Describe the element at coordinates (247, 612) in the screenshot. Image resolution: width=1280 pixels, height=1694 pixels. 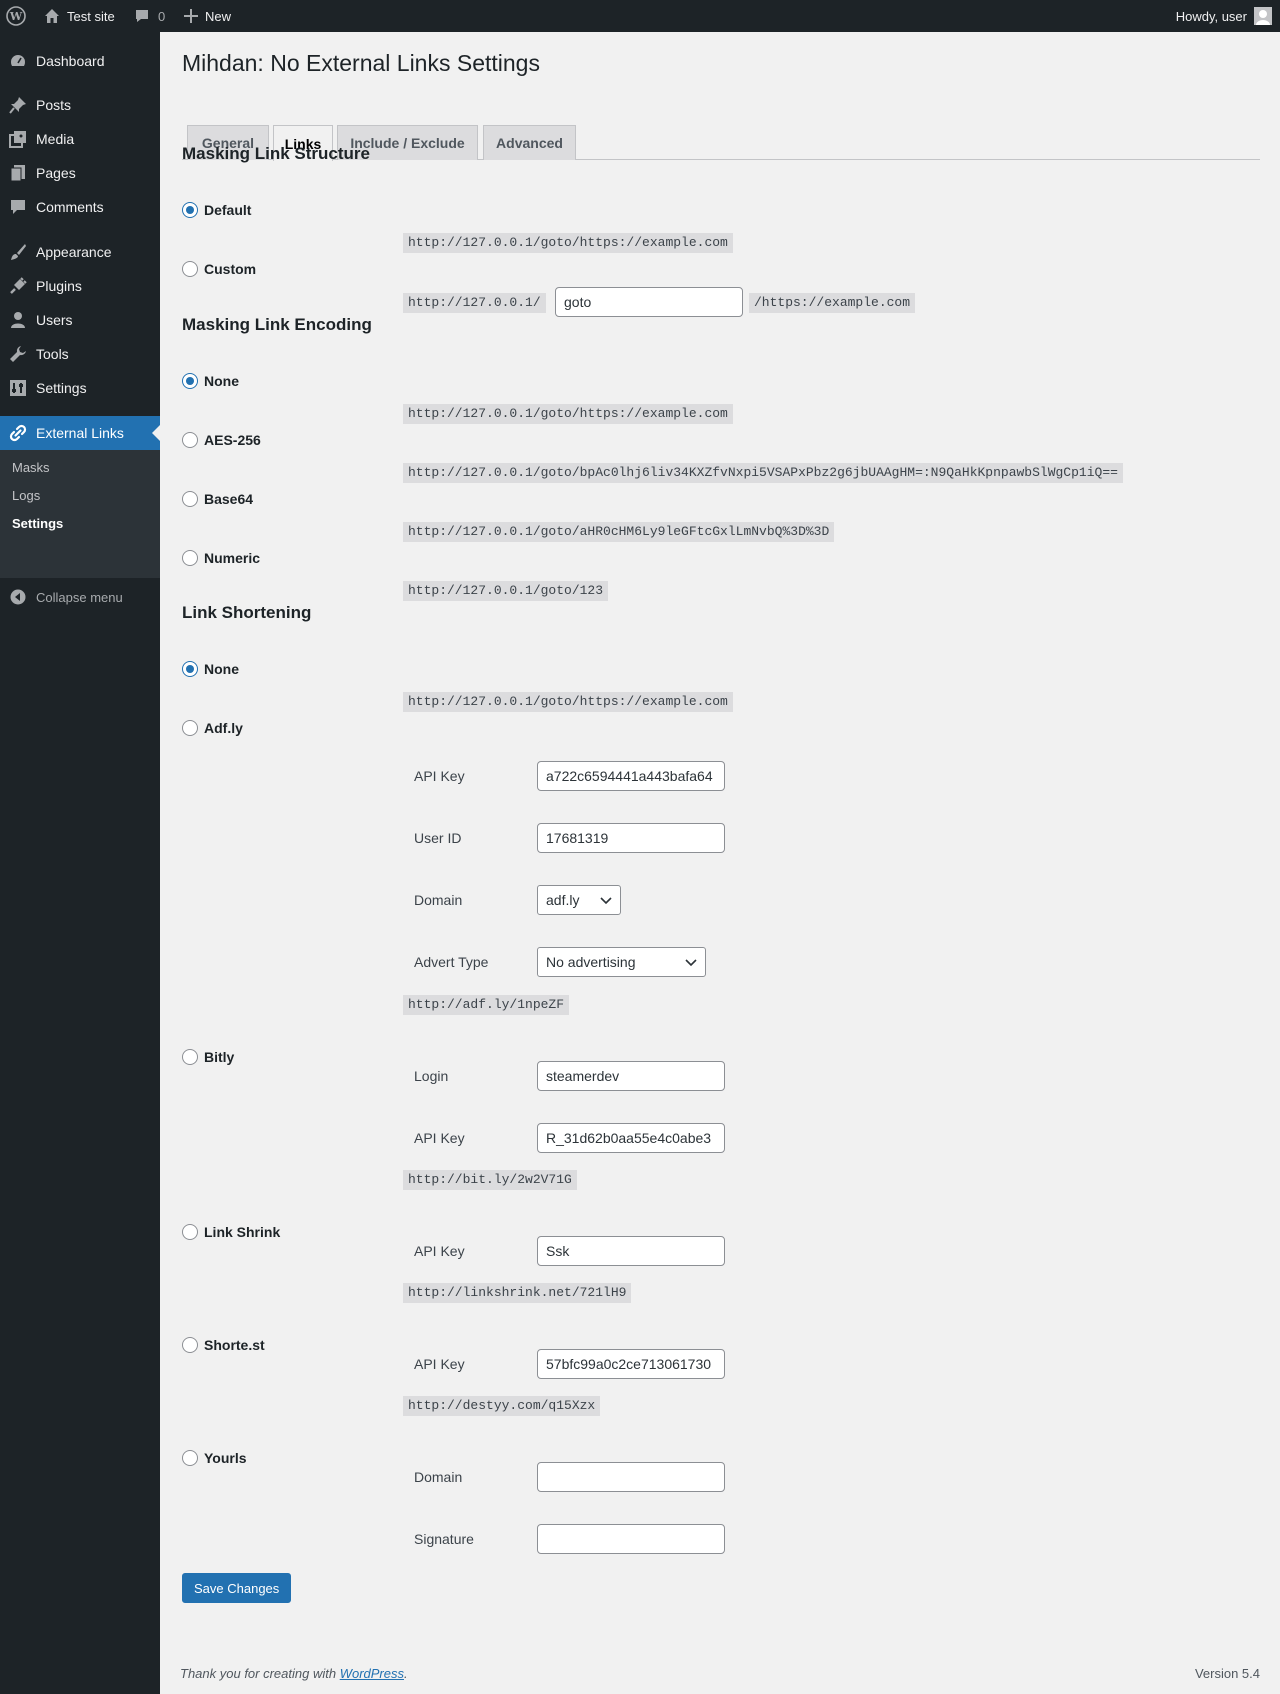
I see `shortening-heading: Link Shortening` at that location.